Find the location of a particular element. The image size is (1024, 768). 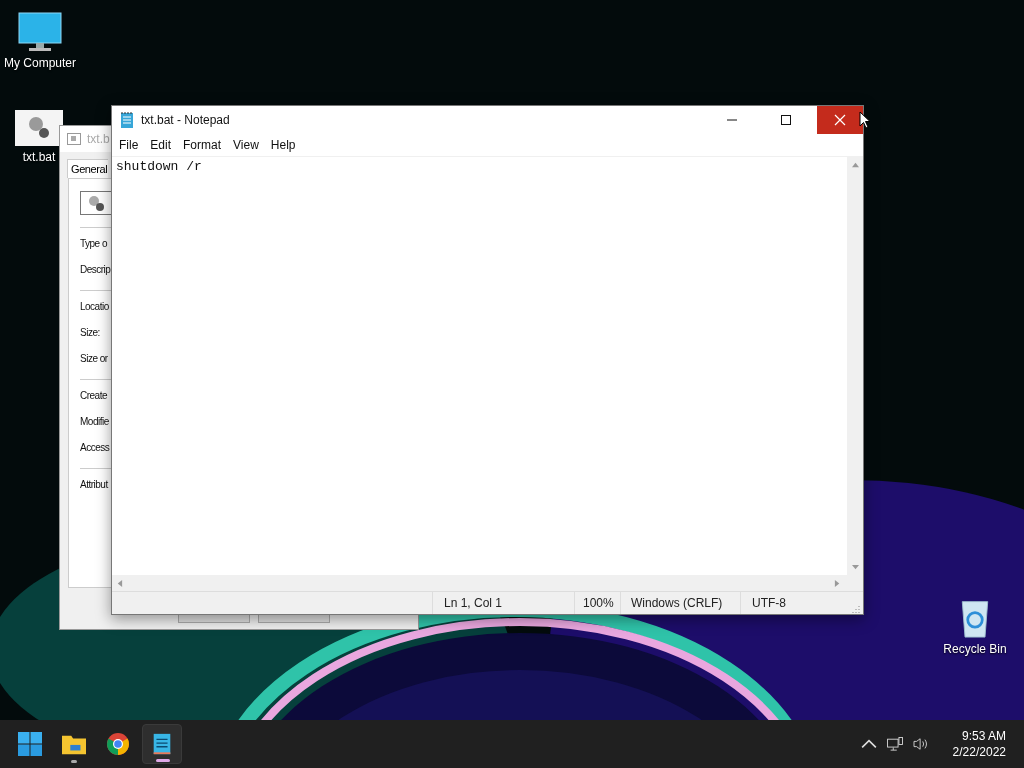

field-label: Size or is located at coordinates (94, 359).